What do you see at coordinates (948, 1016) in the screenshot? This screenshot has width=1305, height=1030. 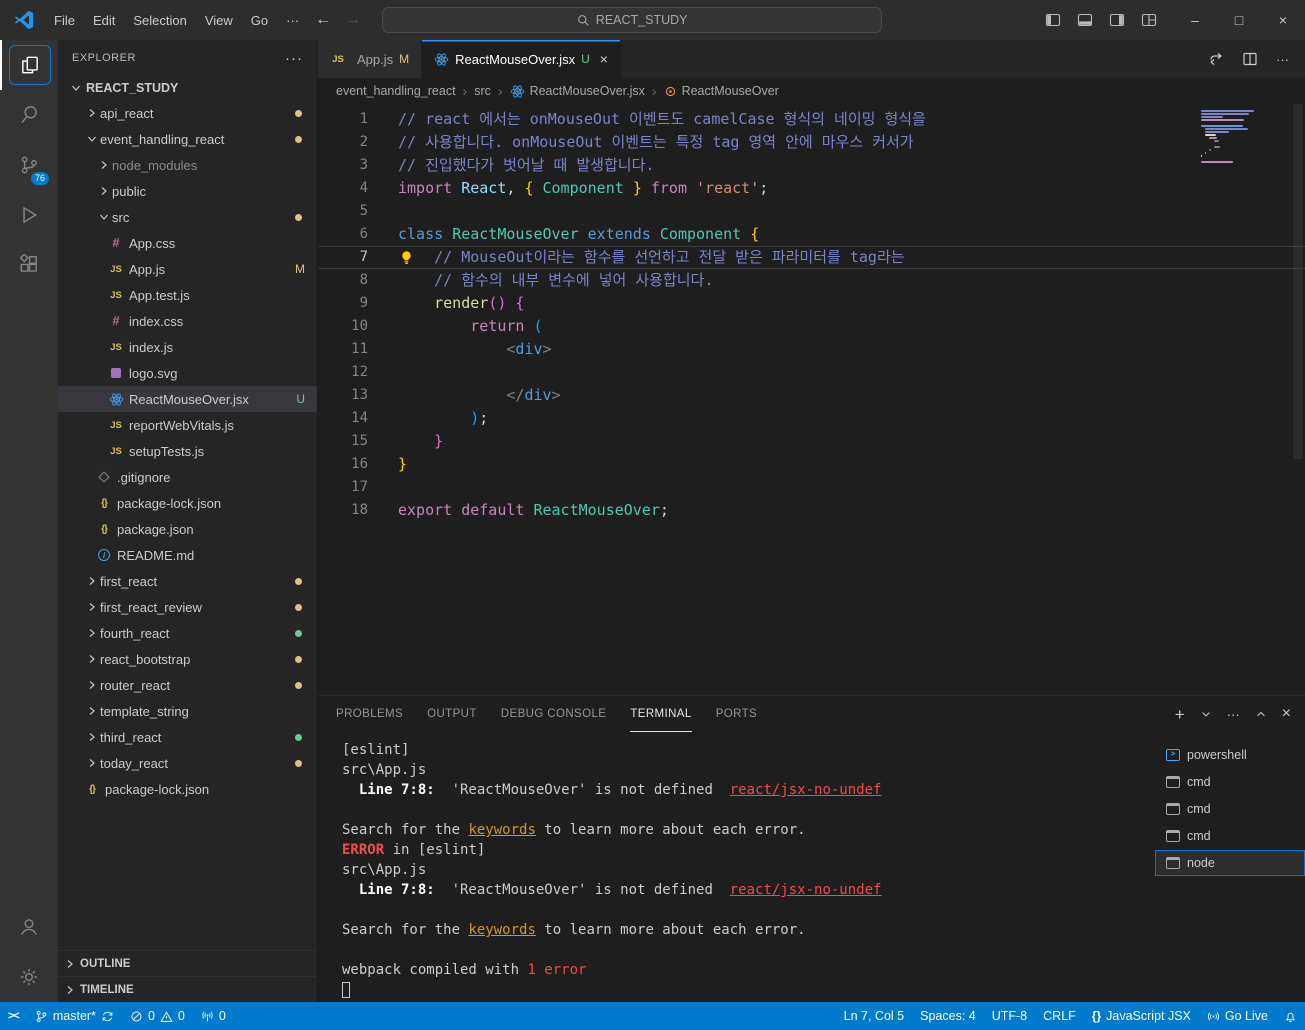 I see `indentation-setting: Spaces: 4` at bounding box center [948, 1016].